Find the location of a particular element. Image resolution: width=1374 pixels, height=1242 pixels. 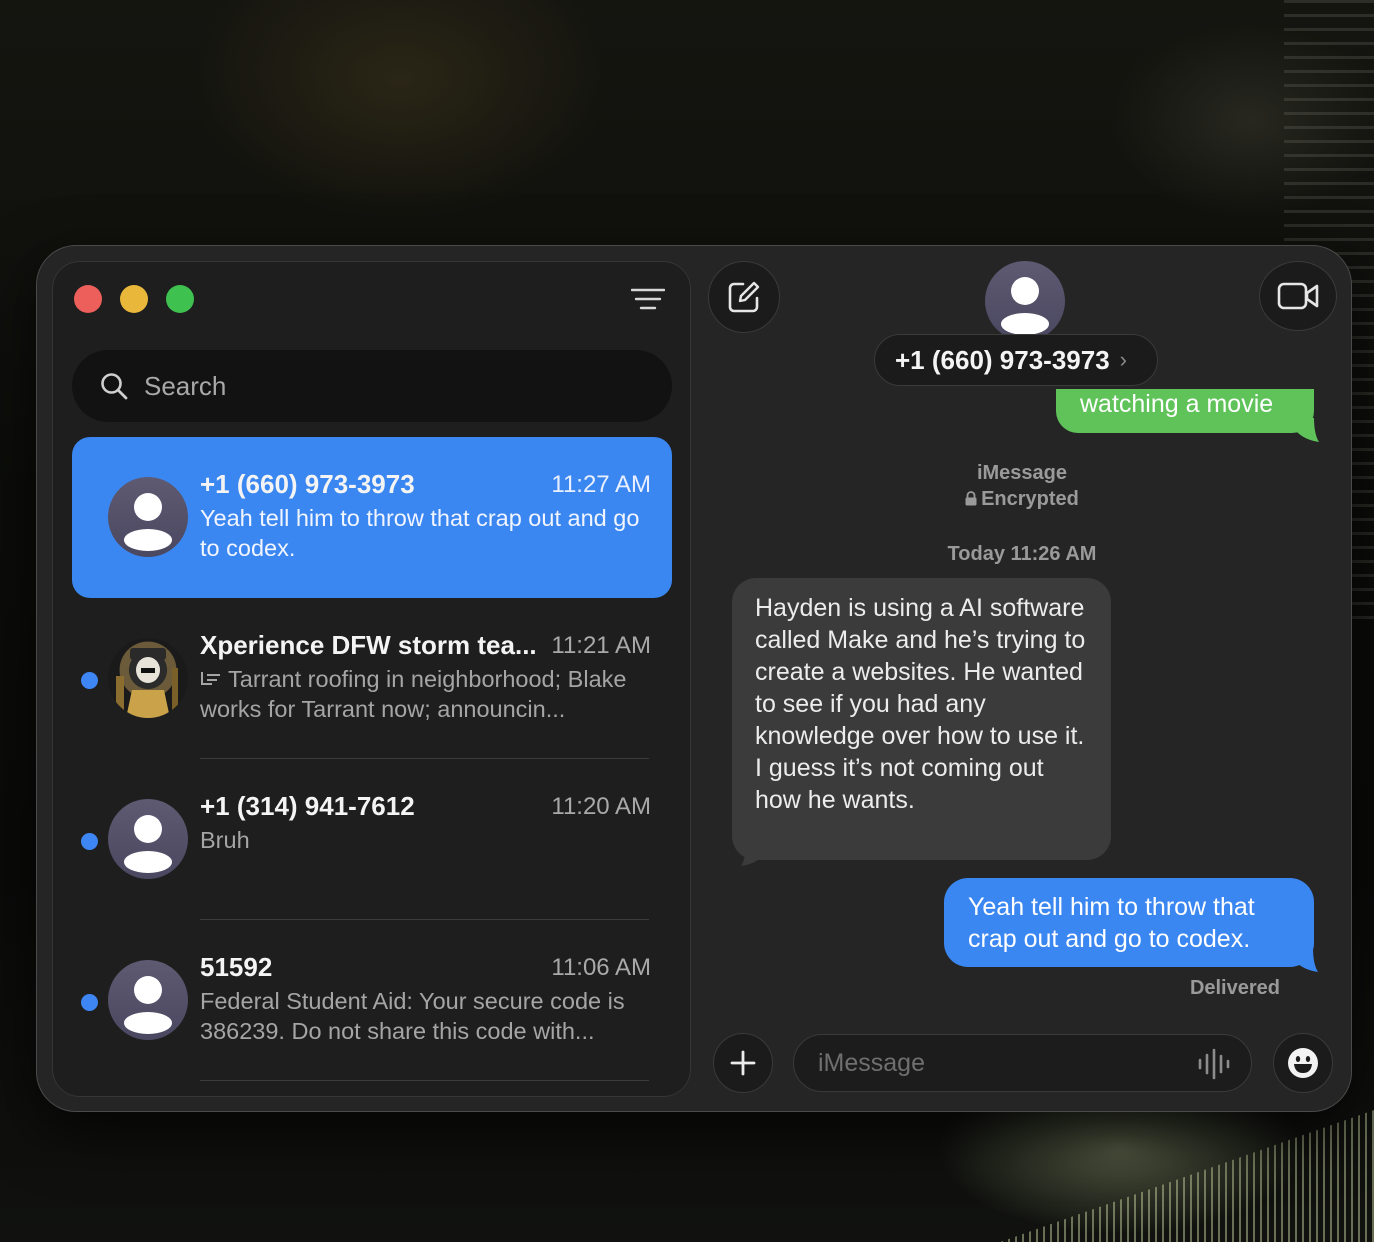

lock-icon is located at coordinates (971, 498).